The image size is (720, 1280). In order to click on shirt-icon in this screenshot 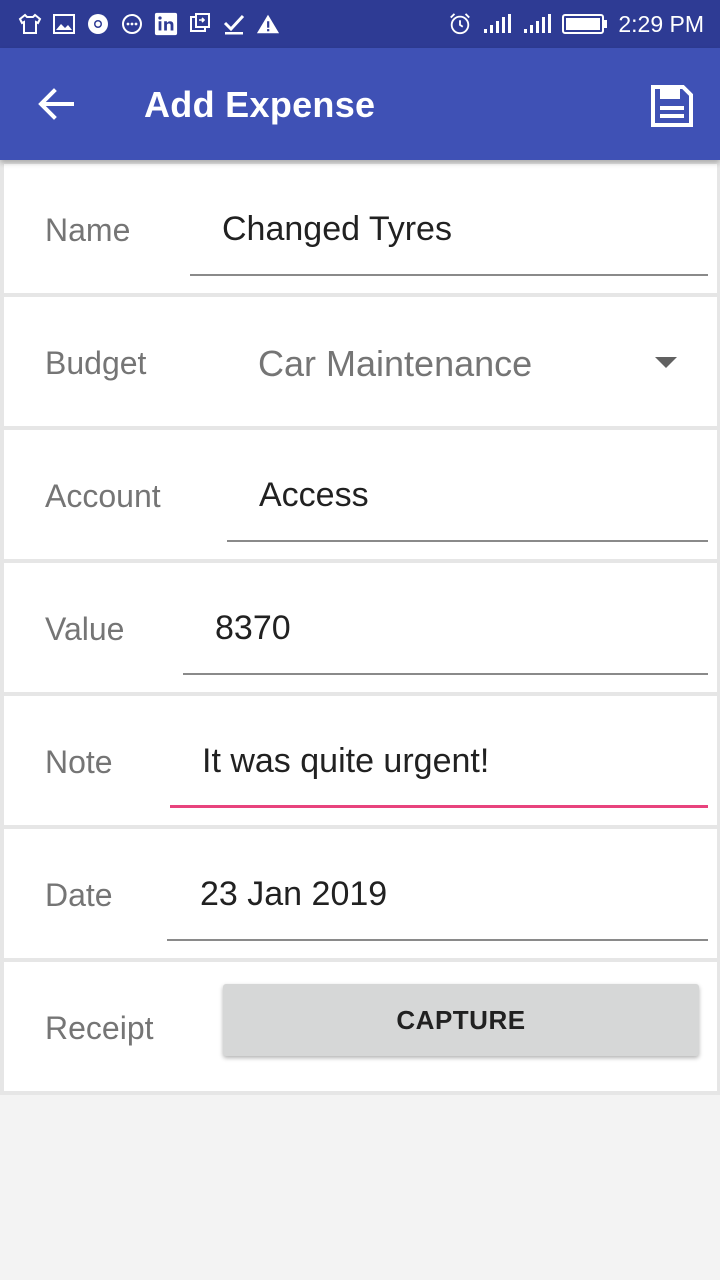, I will do `click(30, 24)`.